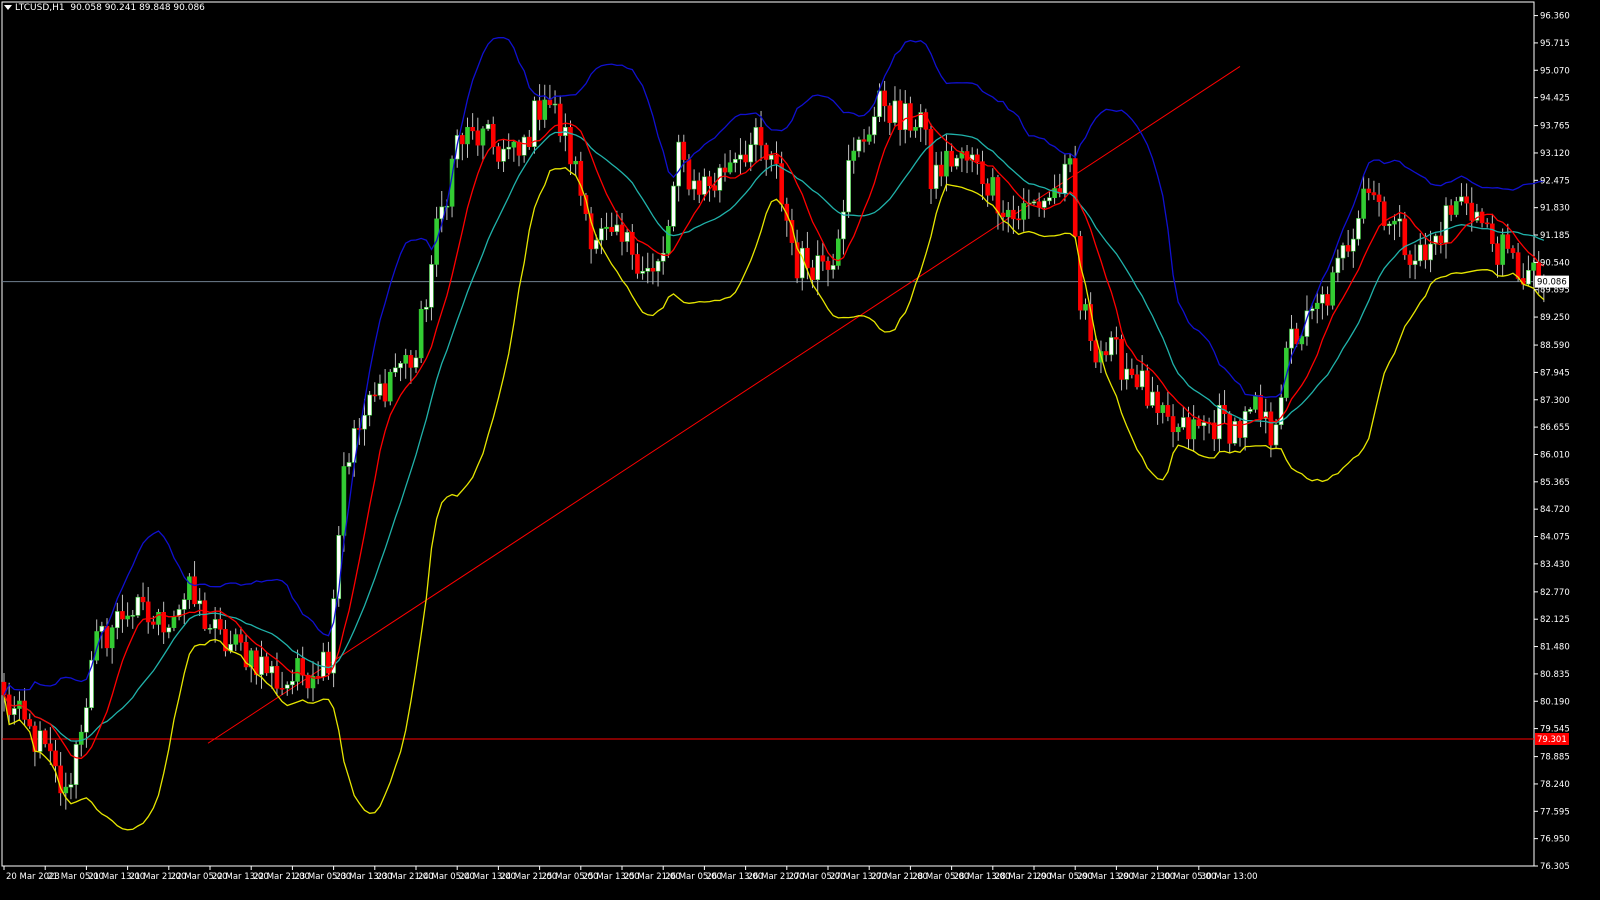  What do you see at coordinates (1555, 455) in the screenshot?
I see `y-tick-label: 86.010` at bounding box center [1555, 455].